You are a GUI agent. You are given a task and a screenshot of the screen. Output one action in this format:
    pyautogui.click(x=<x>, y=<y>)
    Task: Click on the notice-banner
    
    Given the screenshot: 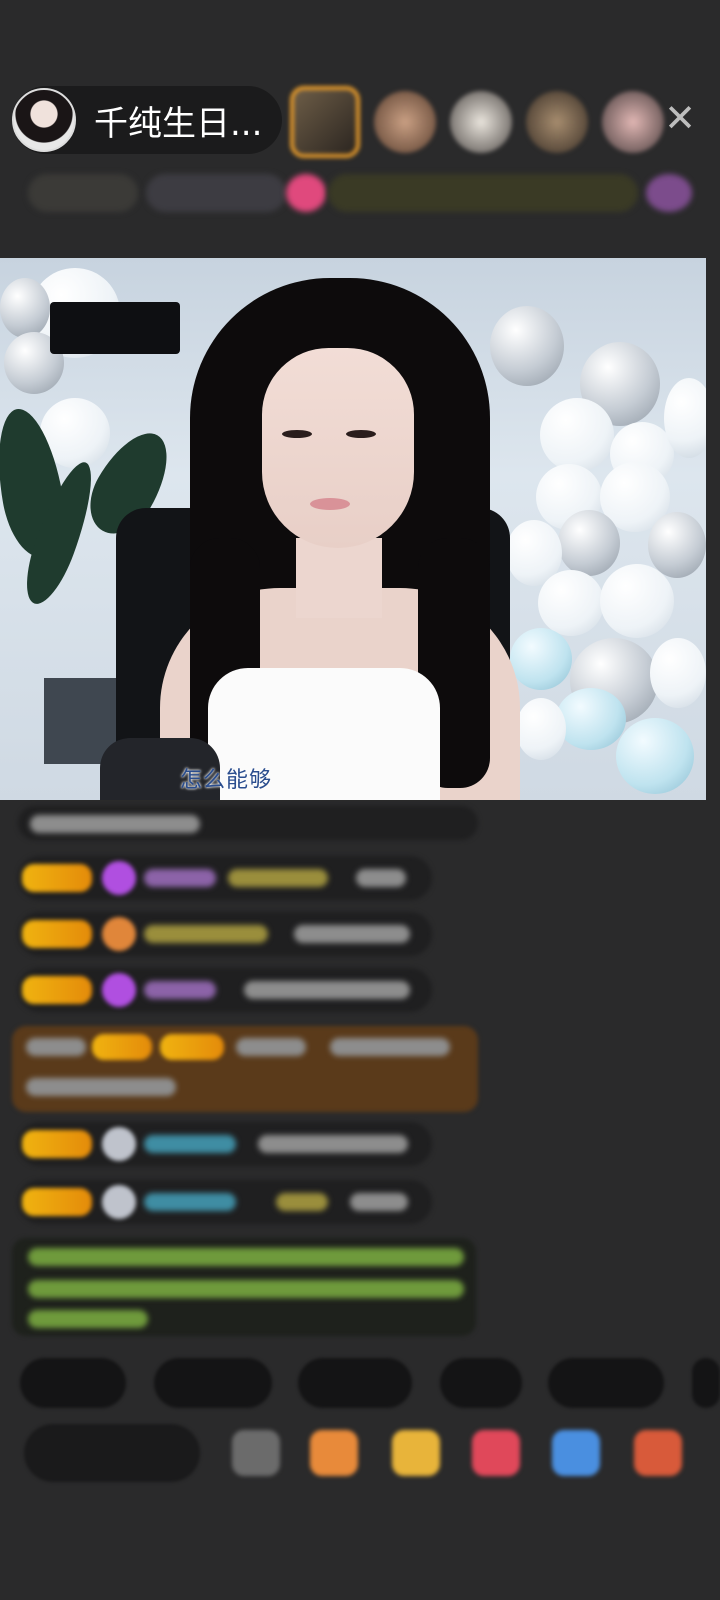 What is the action you would take?
    pyautogui.click(x=483, y=193)
    